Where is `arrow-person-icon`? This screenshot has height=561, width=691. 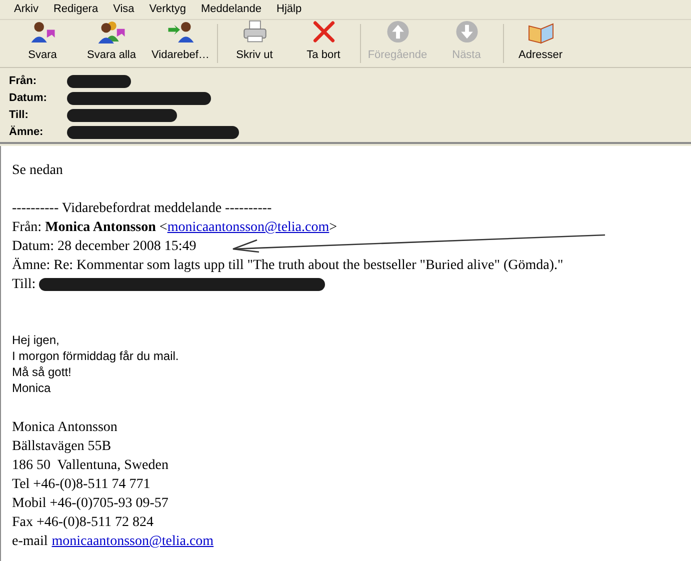 arrow-person-icon is located at coordinates (180, 32).